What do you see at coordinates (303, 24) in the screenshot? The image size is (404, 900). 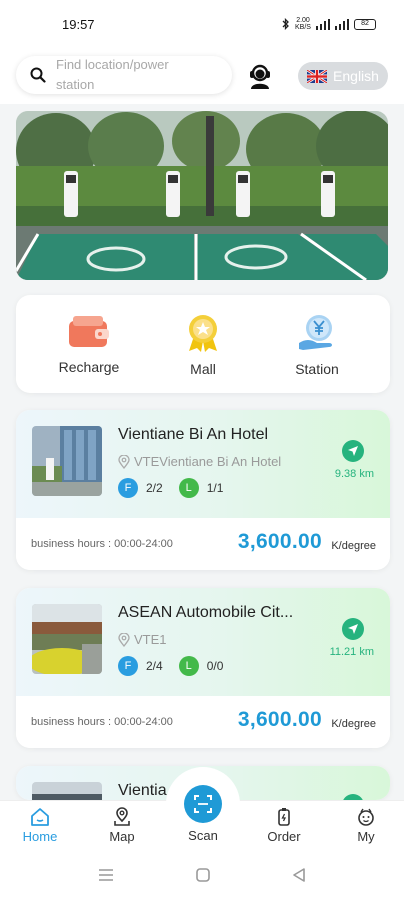 I see `network-speed: 2.00 KB/S` at bounding box center [303, 24].